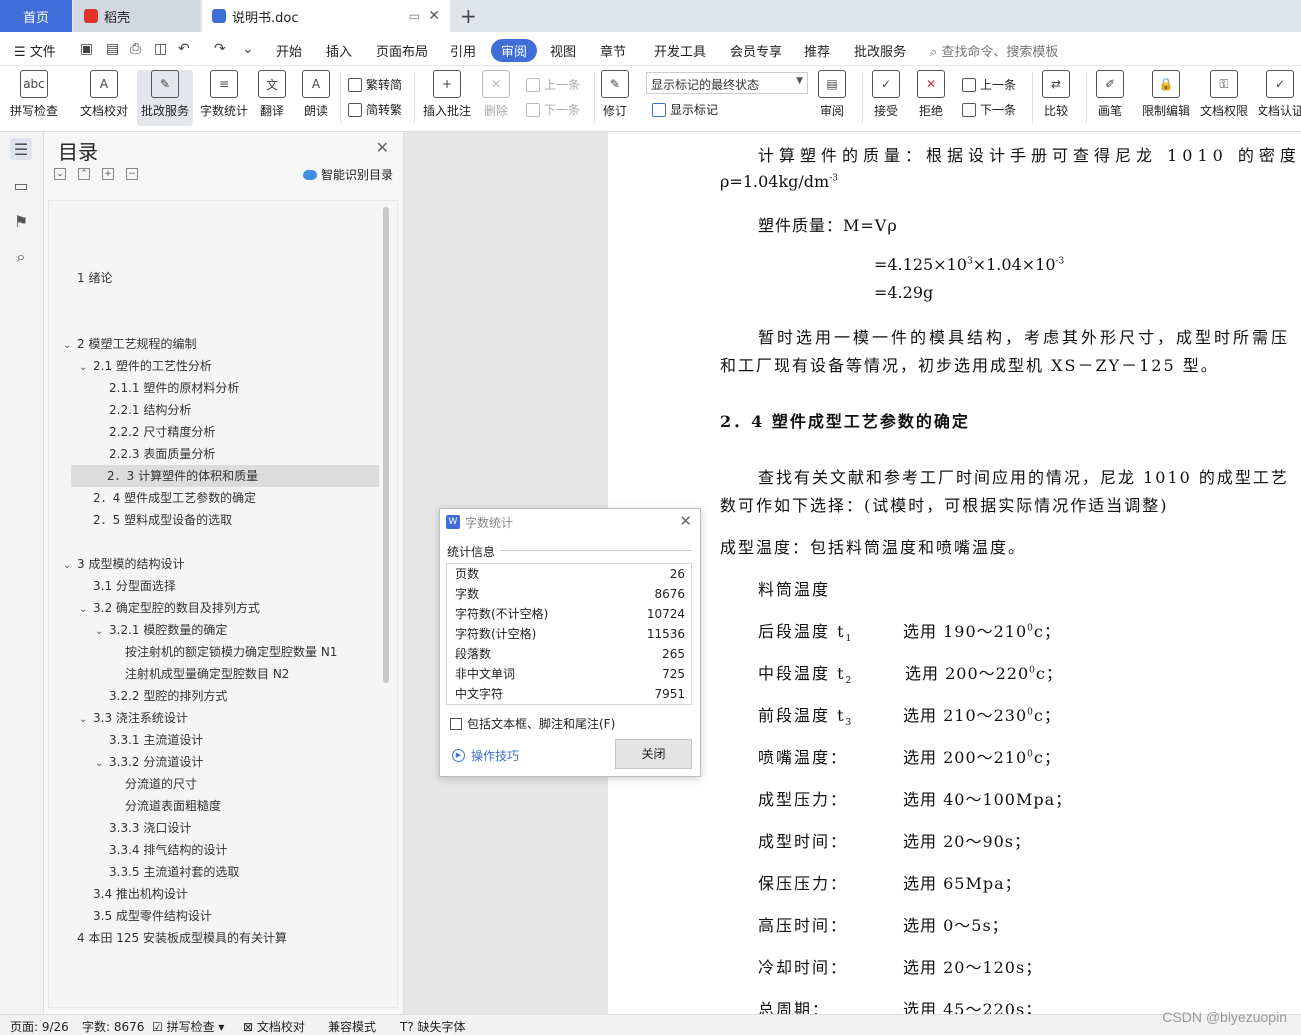  What do you see at coordinates (113, 1026) in the screenshot?
I see `word-count-indicator: 字数: 8676` at bounding box center [113, 1026].